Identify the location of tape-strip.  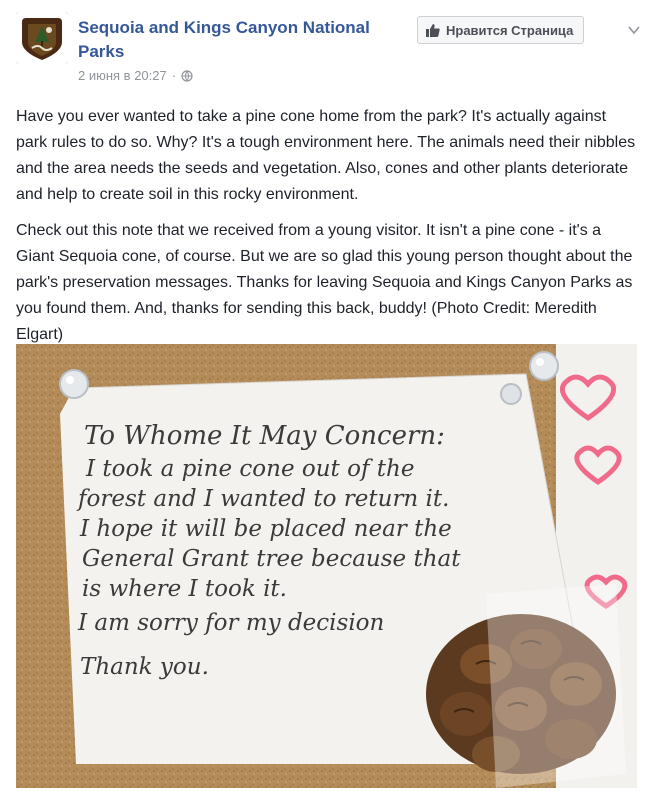
(556, 686).